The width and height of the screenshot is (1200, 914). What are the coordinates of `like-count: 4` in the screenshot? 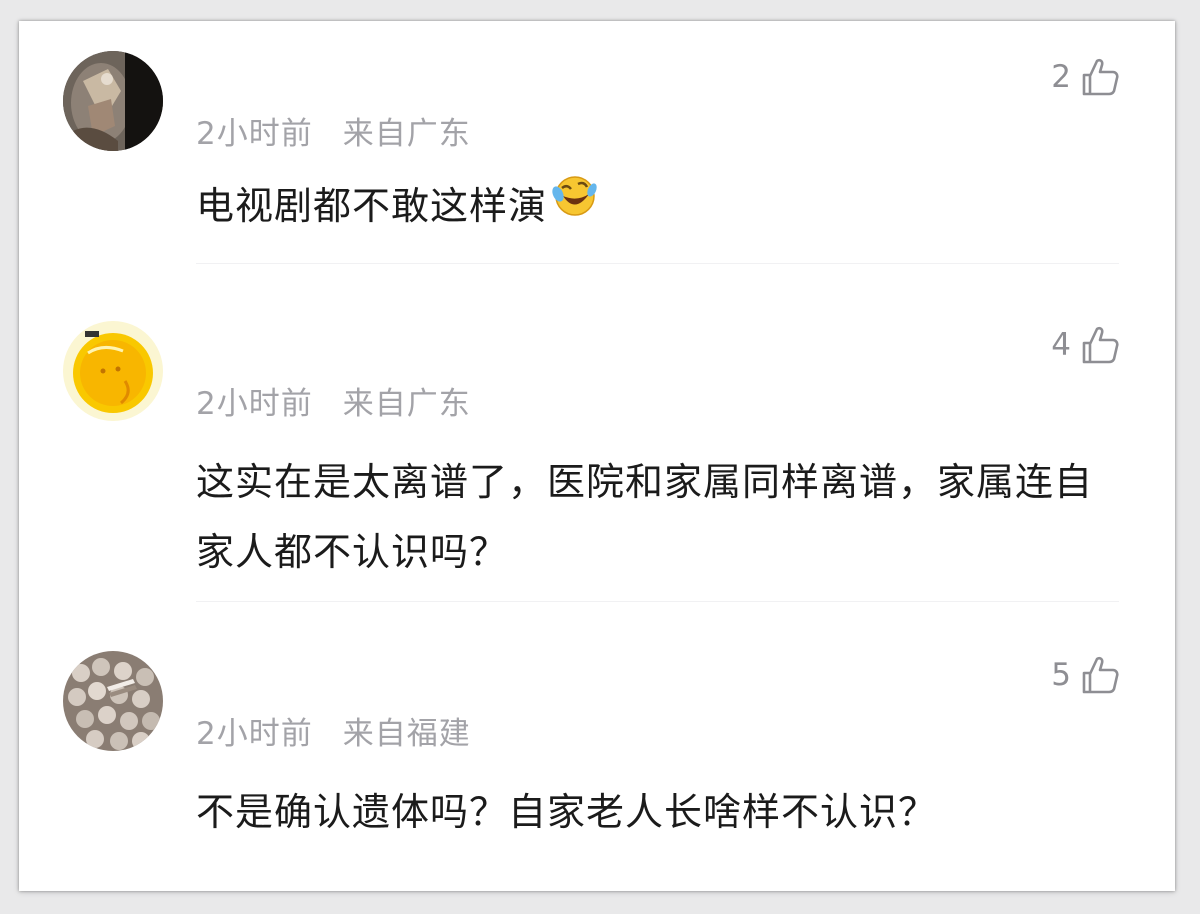 It's located at (1061, 345).